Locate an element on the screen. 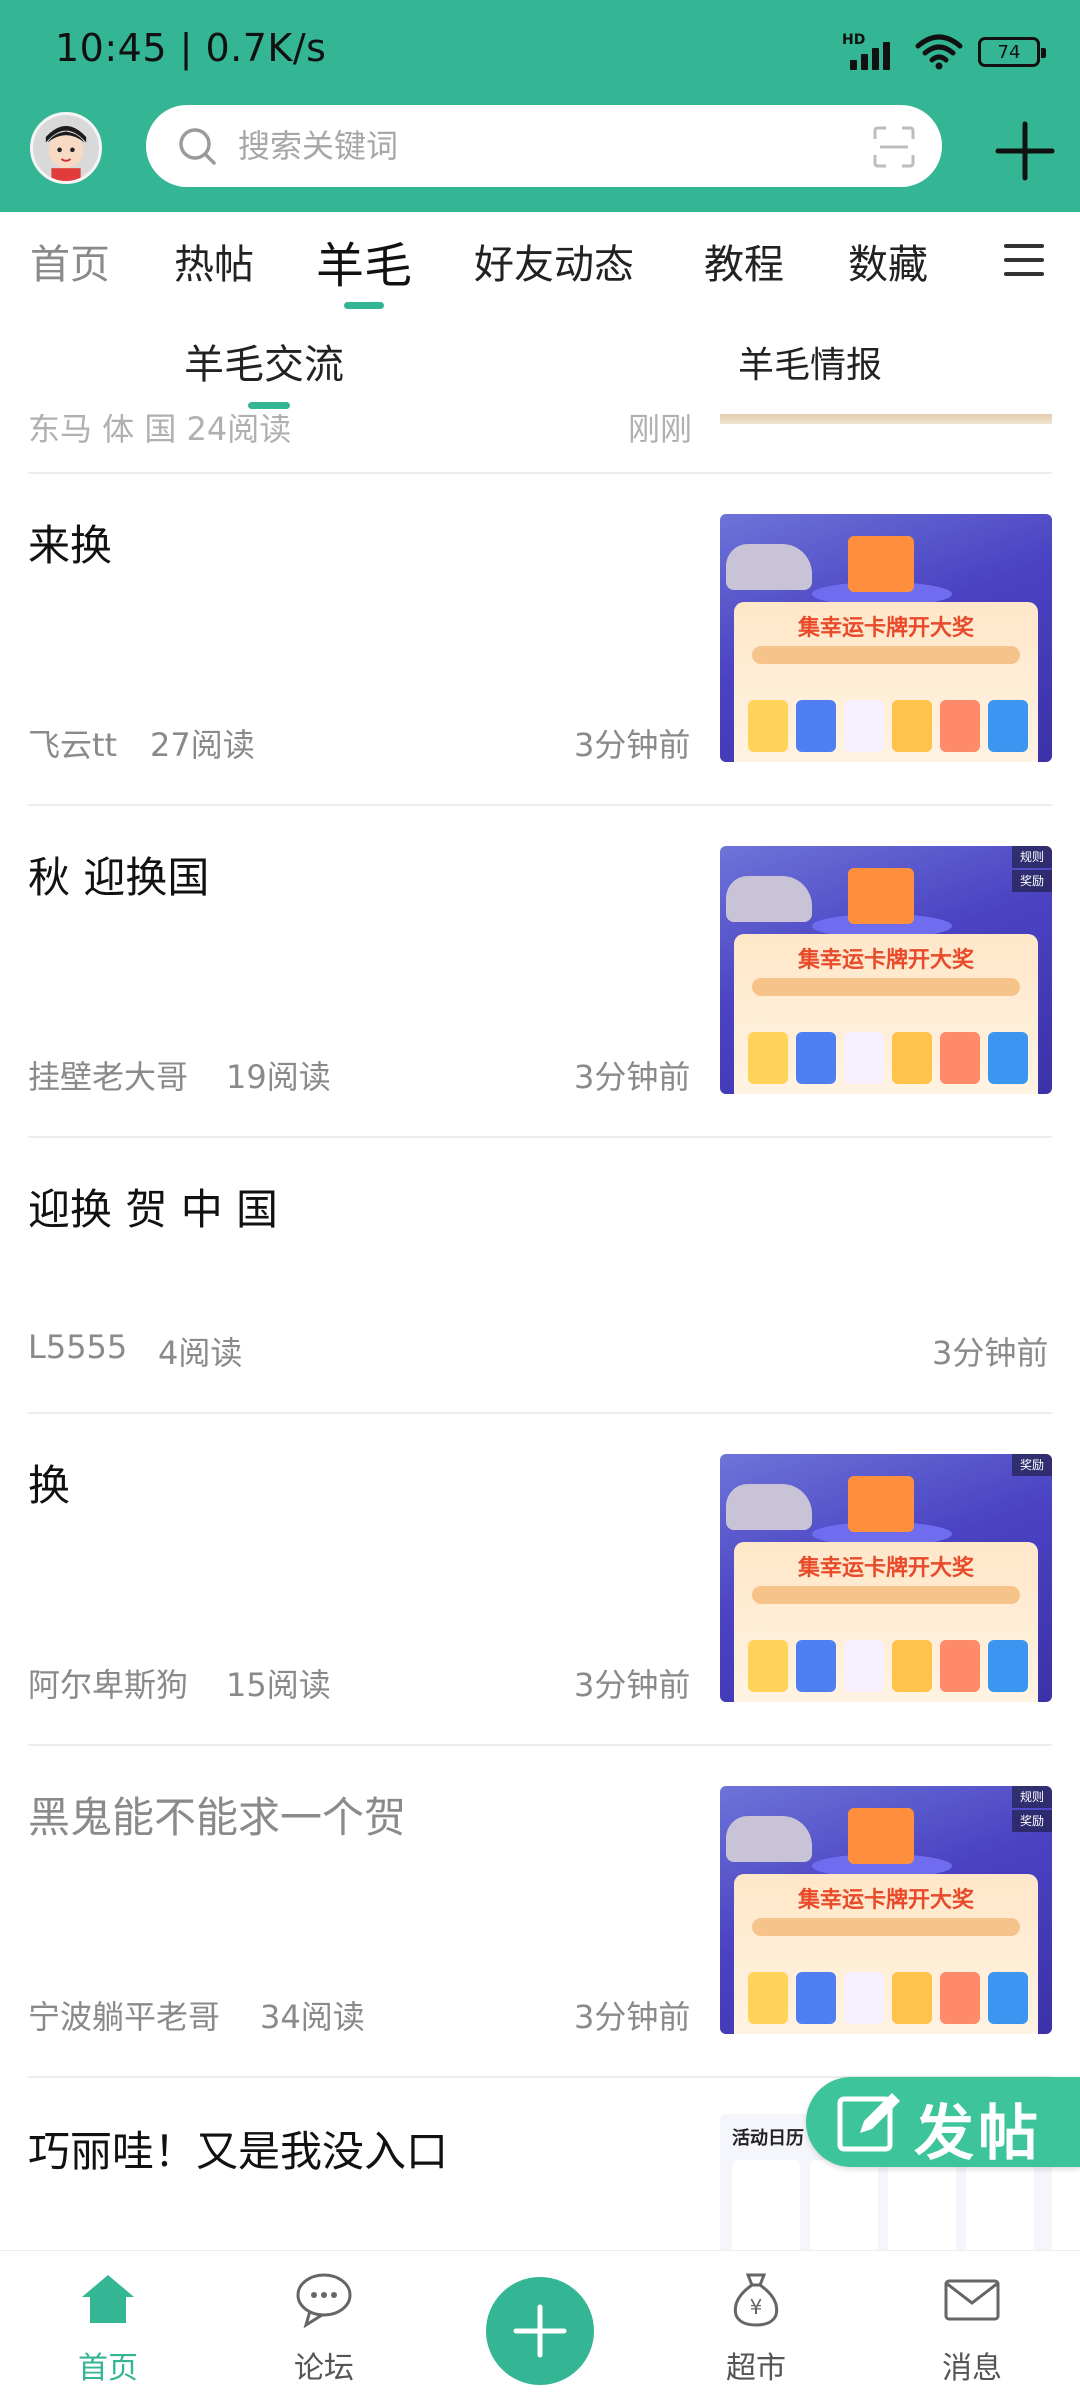 Image resolution: width=1080 pixels, height=2400 pixels. tab-hot-posts: 热帖 is located at coordinates (214, 261).